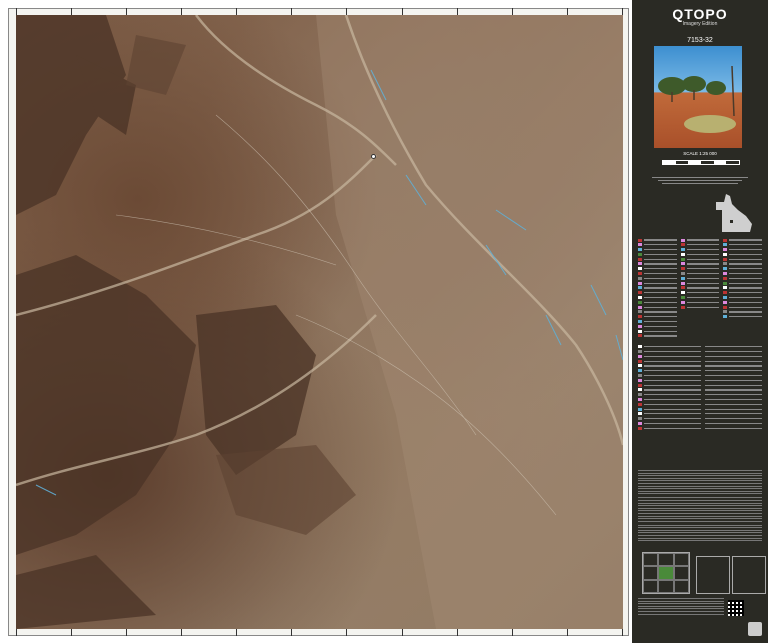 Image resolution: width=768 pixels, height=643 pixels. I want to click on declination-diagram, so click(749, 575).